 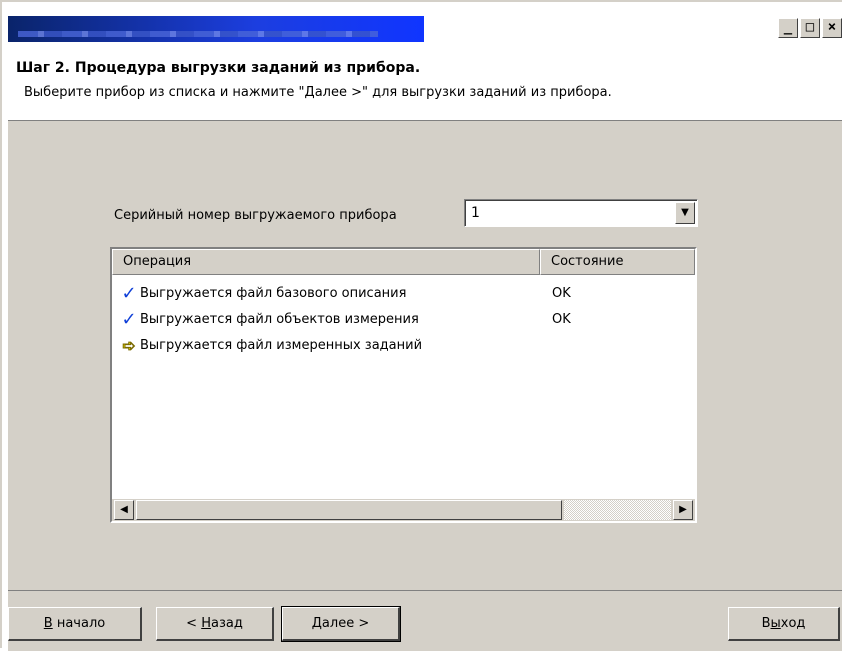 What do you see at coordinates (832, 28) in the screenshot?
I see `close-button: ×` at bounding box center [832, 28].